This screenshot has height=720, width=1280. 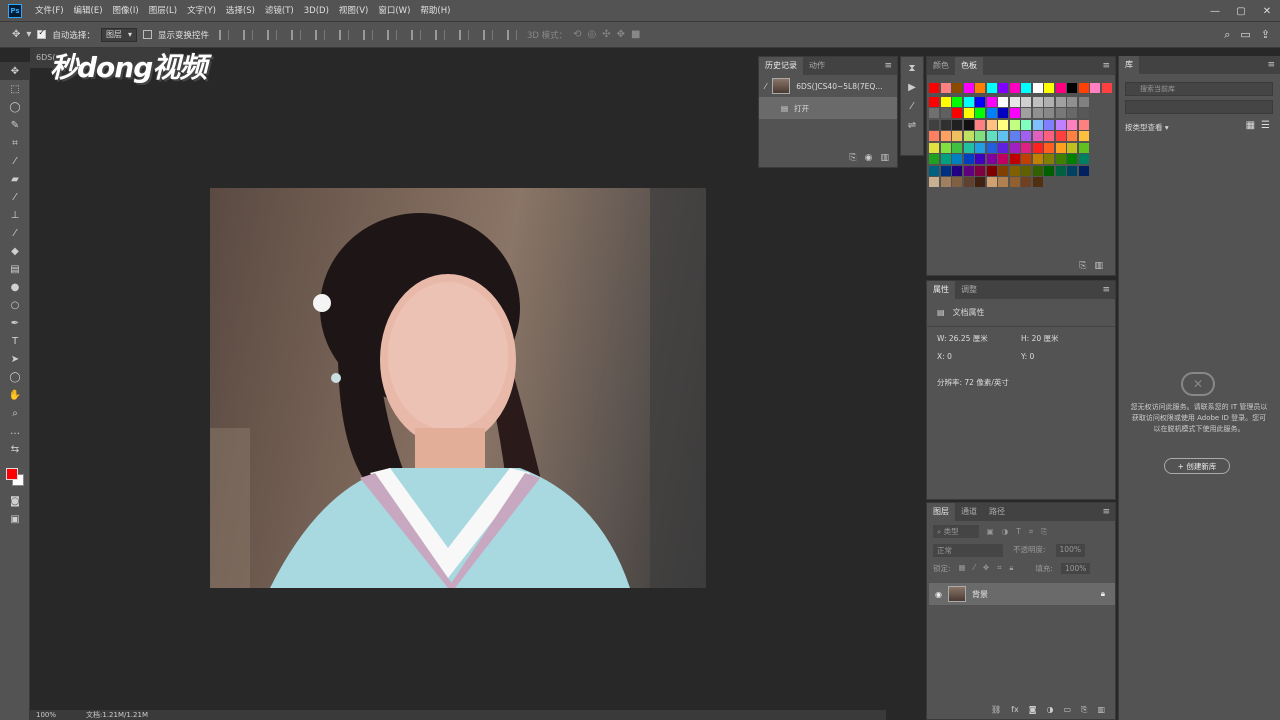 I want to click on distribute-right-icon, so click(x=487, y=34).